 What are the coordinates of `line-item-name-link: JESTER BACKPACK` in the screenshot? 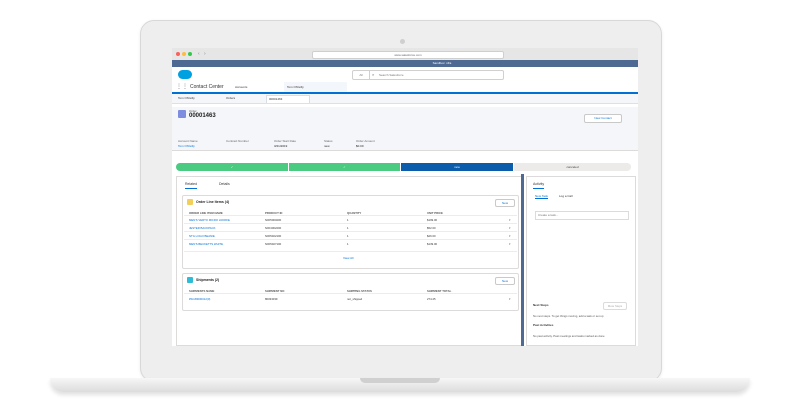 It's located at (202, 228).